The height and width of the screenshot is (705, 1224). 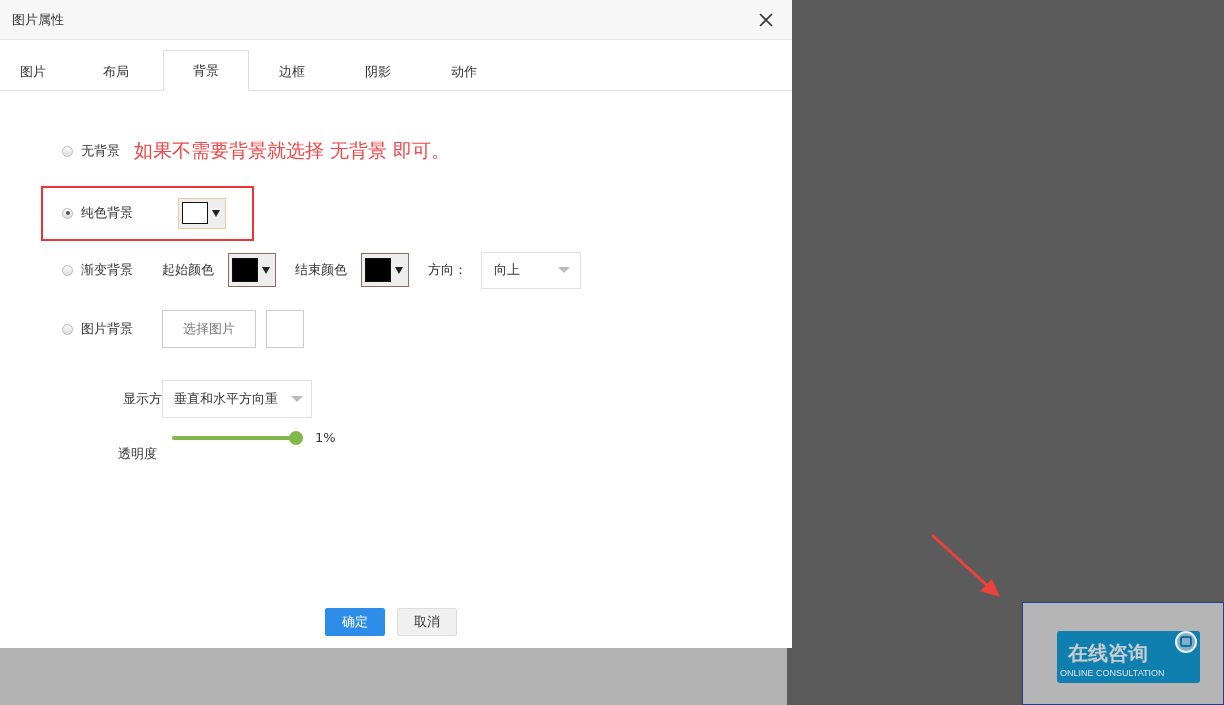 I want to click on tab: 动作, so click(x=464, y=71).